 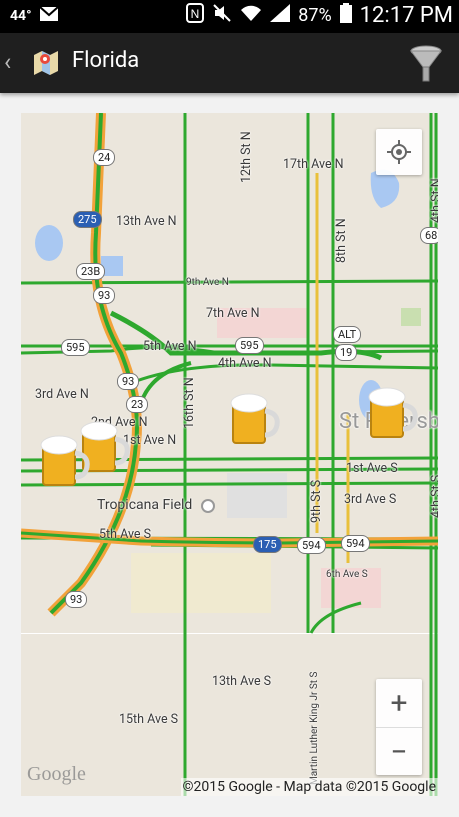 What do you see at coordinates (313, 164) in the screenshot?
I see `street-label: 17th Ave N` at bounding box center [313, 164].